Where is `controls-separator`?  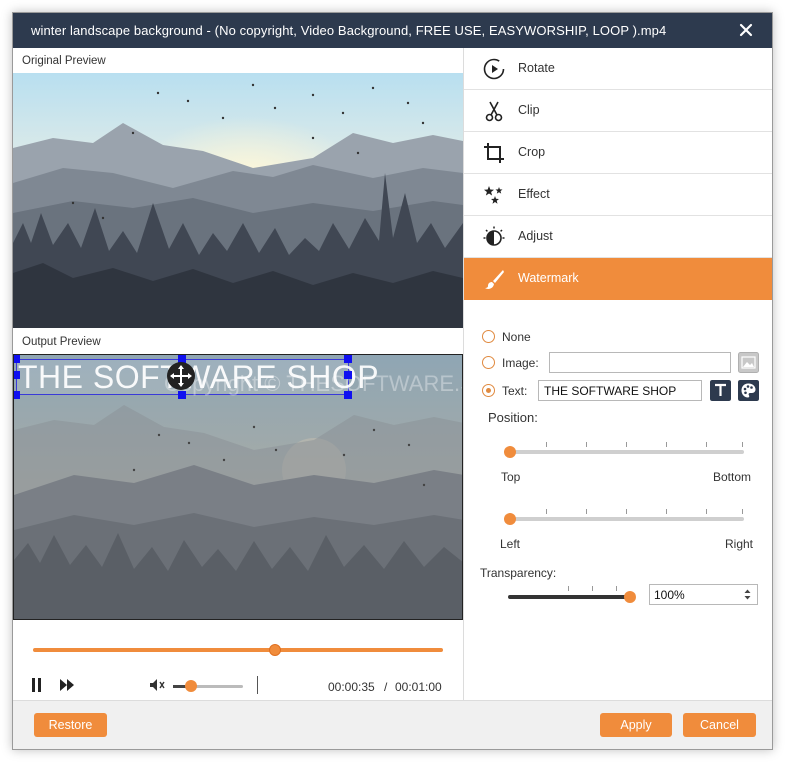 controls-separator is located at coordinates (257, 685).